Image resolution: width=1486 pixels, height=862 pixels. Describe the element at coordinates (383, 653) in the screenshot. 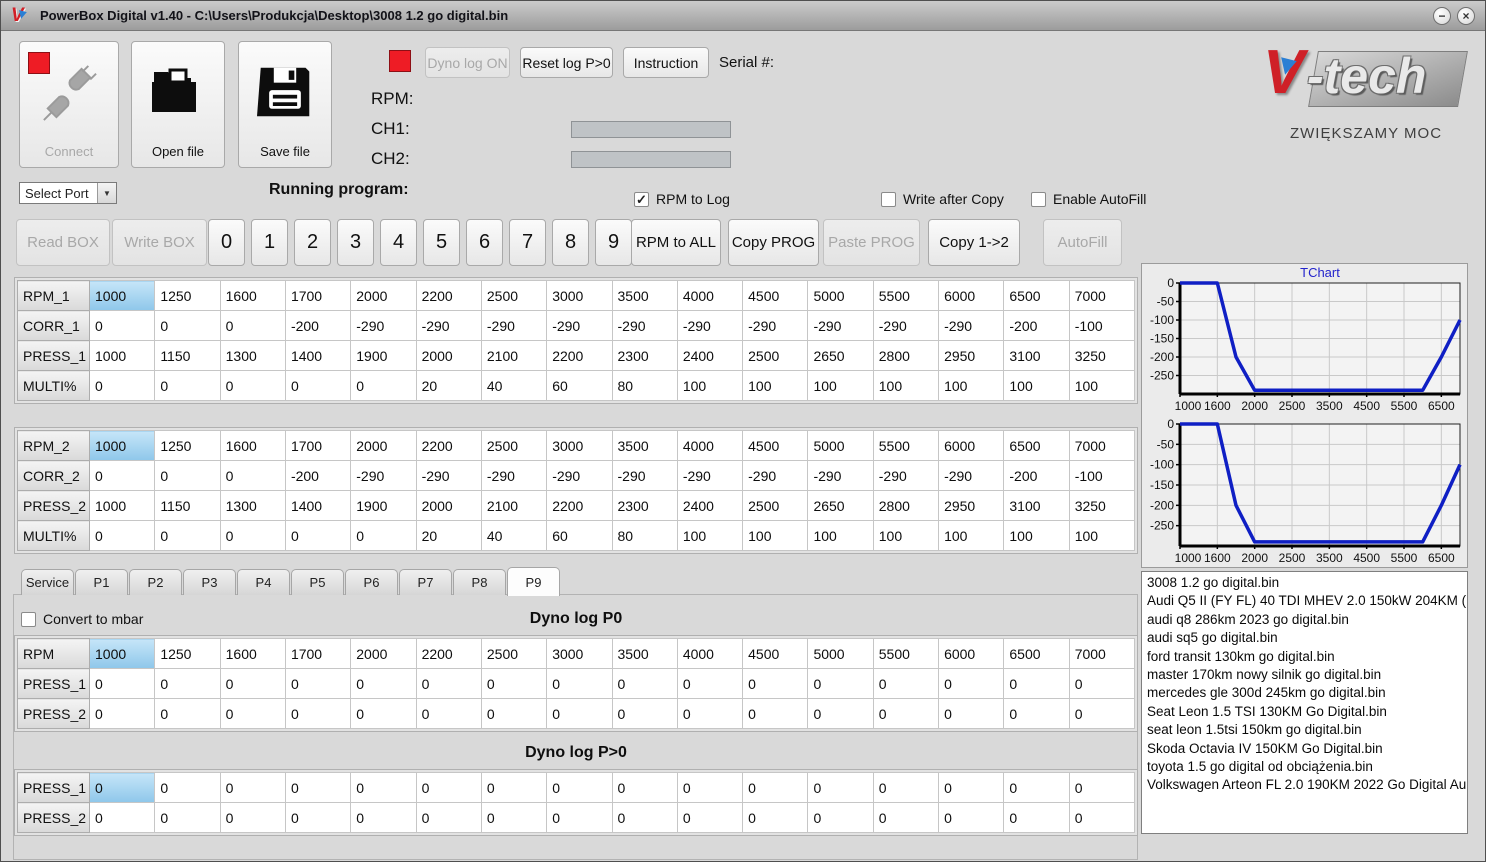

I see `table-cell: 2000` at that location.